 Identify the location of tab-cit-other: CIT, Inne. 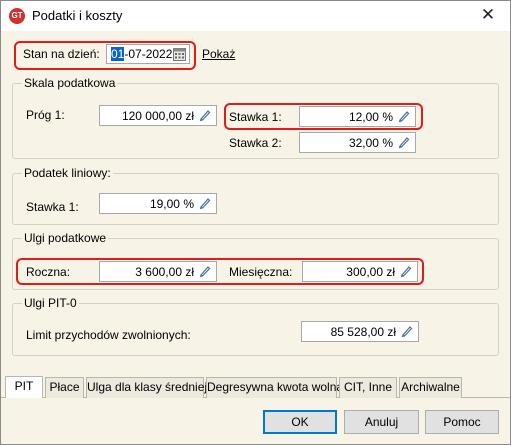
(368, 387).